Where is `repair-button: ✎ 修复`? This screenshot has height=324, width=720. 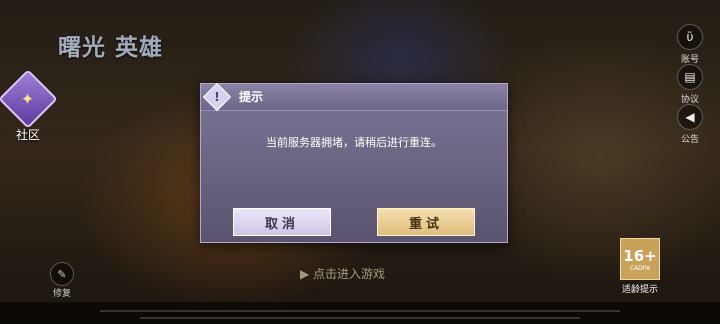 repair-button: ✎ 修复 is located at coordinates (62, 280).